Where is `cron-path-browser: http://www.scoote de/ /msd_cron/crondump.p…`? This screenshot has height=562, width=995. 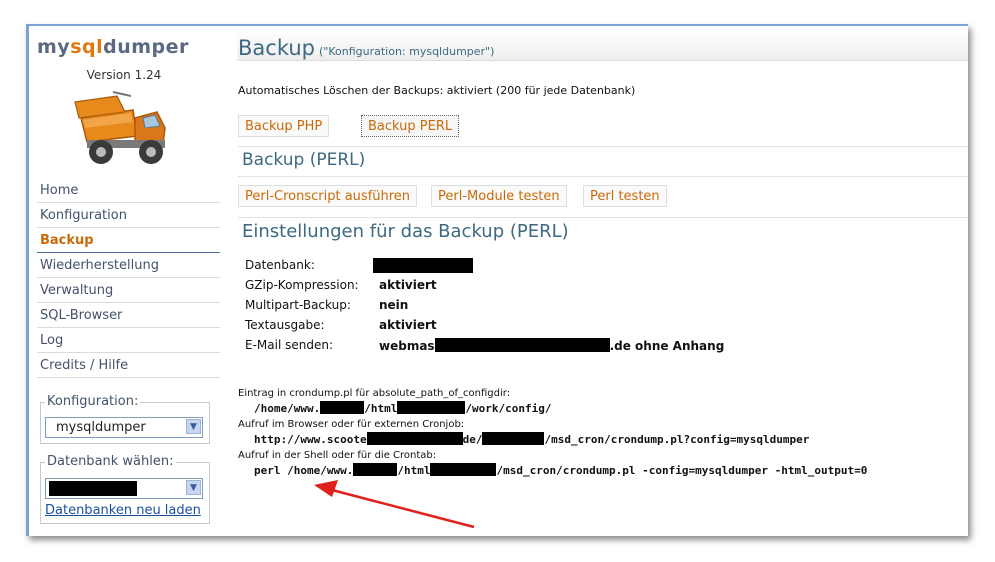
cron-path-browser: http://www.scoote de/ /msd_cron/crondump.p… is located at coordinates (531, 439).